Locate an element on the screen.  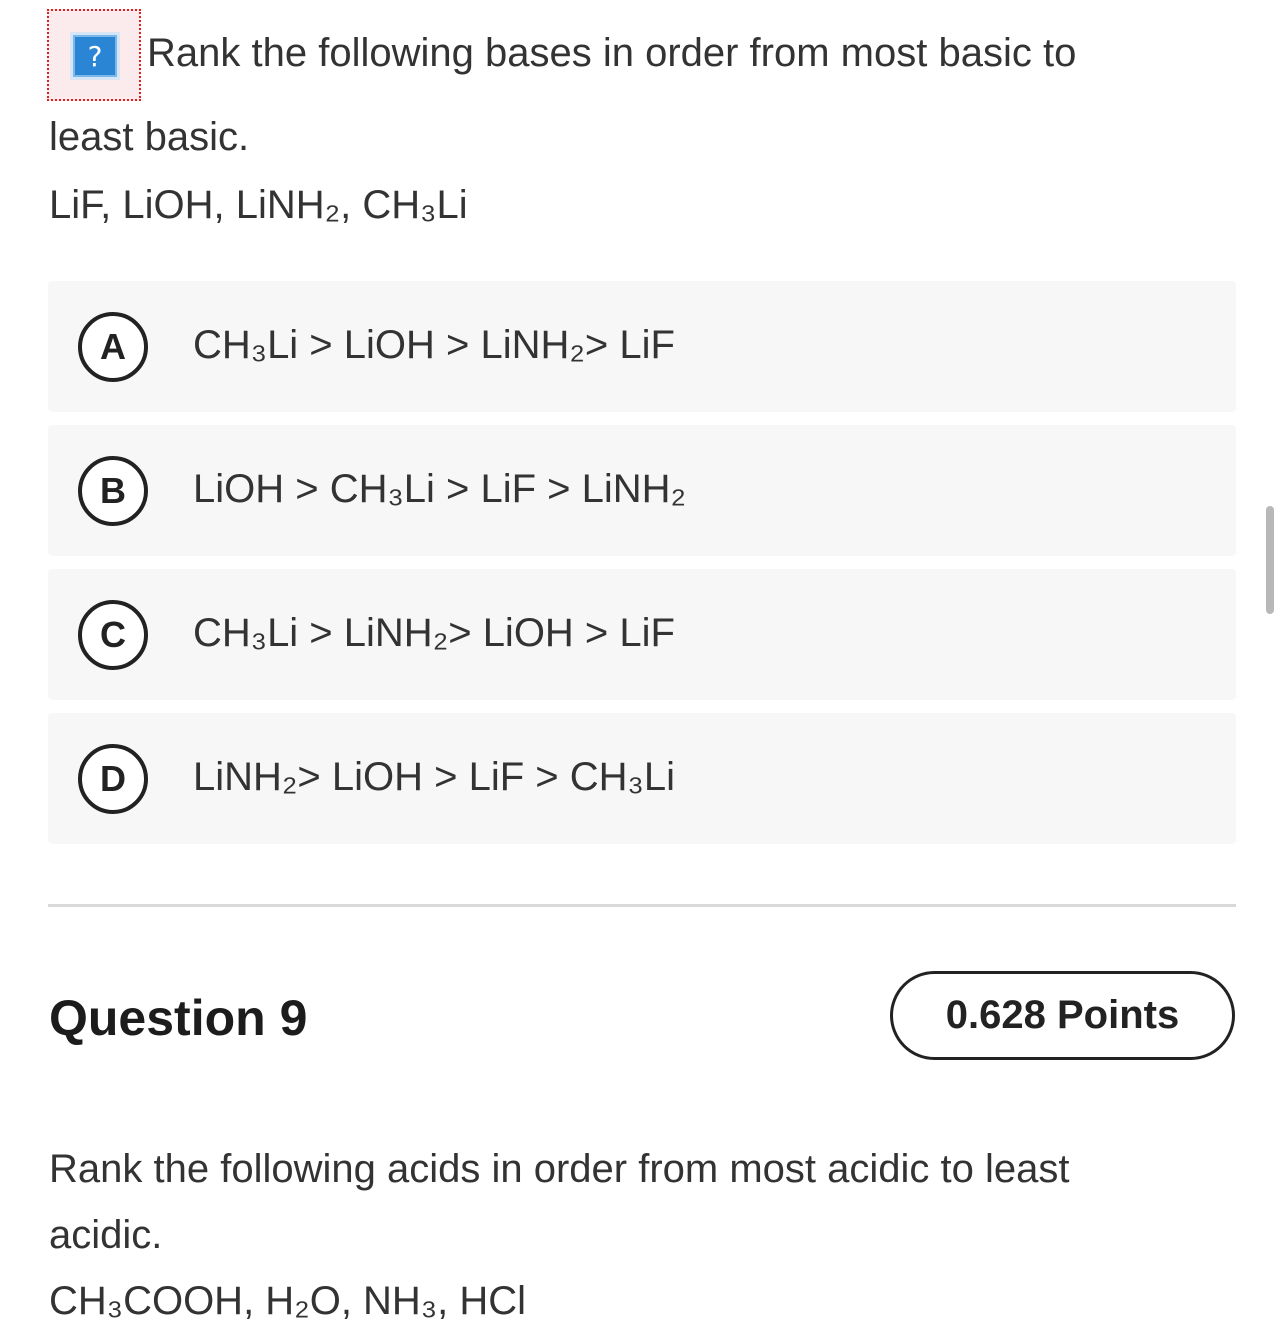
option-letter-badge: D is located at coordinates (113, 779).